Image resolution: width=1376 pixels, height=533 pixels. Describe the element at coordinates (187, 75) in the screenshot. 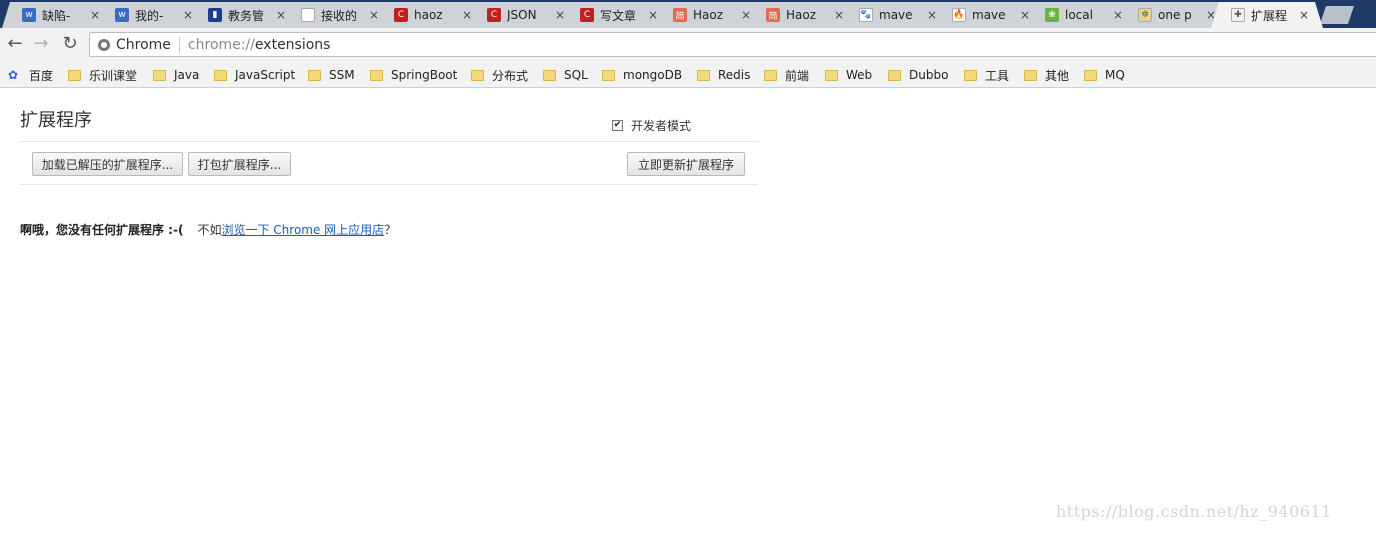

I see `bookmark-label: Java` at that location.